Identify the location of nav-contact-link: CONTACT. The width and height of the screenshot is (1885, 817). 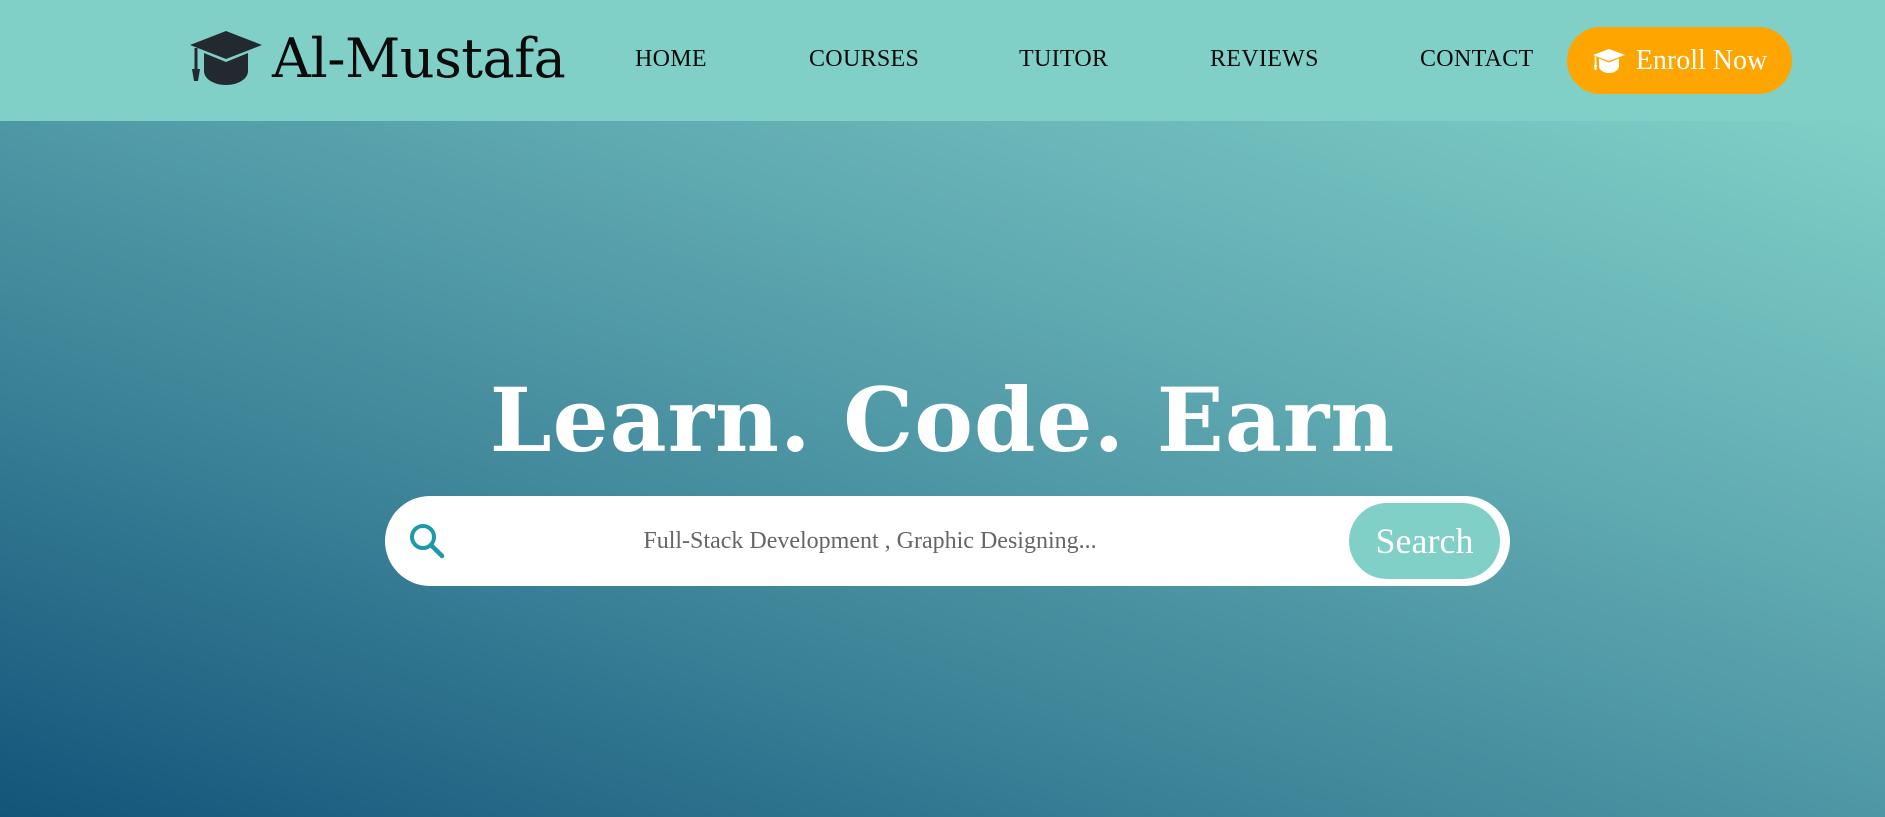
(1477, 59).